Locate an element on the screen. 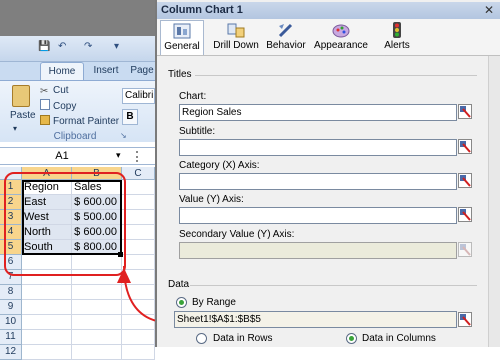 This screenshot has width=500, height=360. tab-alerts-label: Alerts is located at coordinates (397, 45).